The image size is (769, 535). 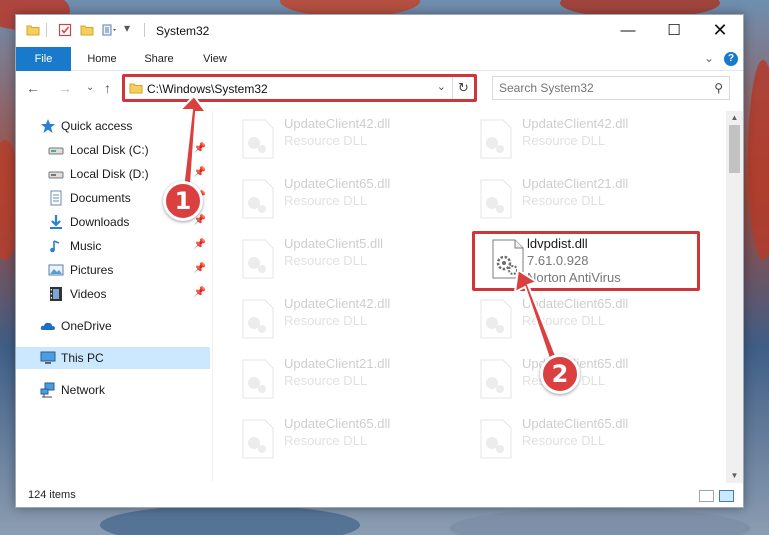 I want to click on step-badge-2: 2, so click(x=560, y=374).